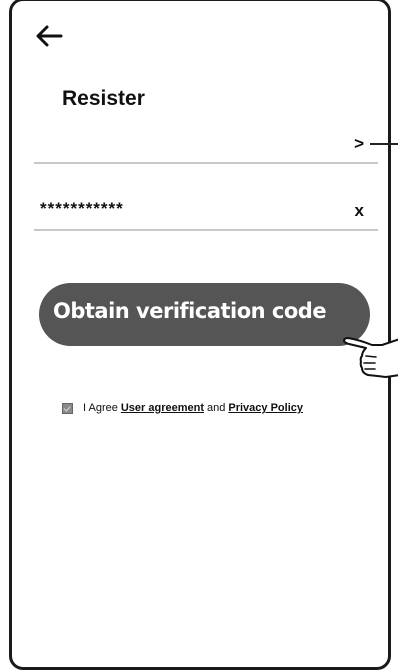  What do you see at coordinates (67, 408) in the screenshot?
I see `agree-checkbox` at bounding box center [67, 408].